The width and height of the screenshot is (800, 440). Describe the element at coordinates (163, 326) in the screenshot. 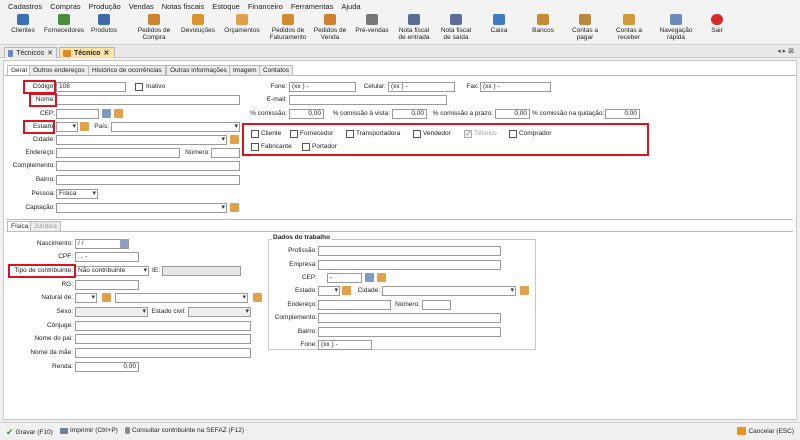

I see `conjuge-field` at that location.